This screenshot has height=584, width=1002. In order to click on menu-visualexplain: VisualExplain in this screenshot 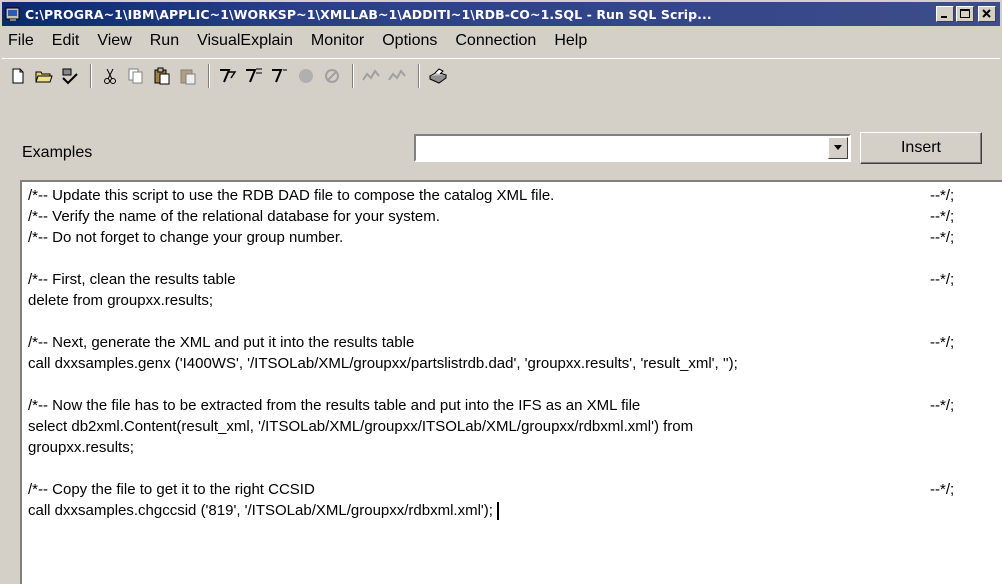, I will do `click(245, 41)`.